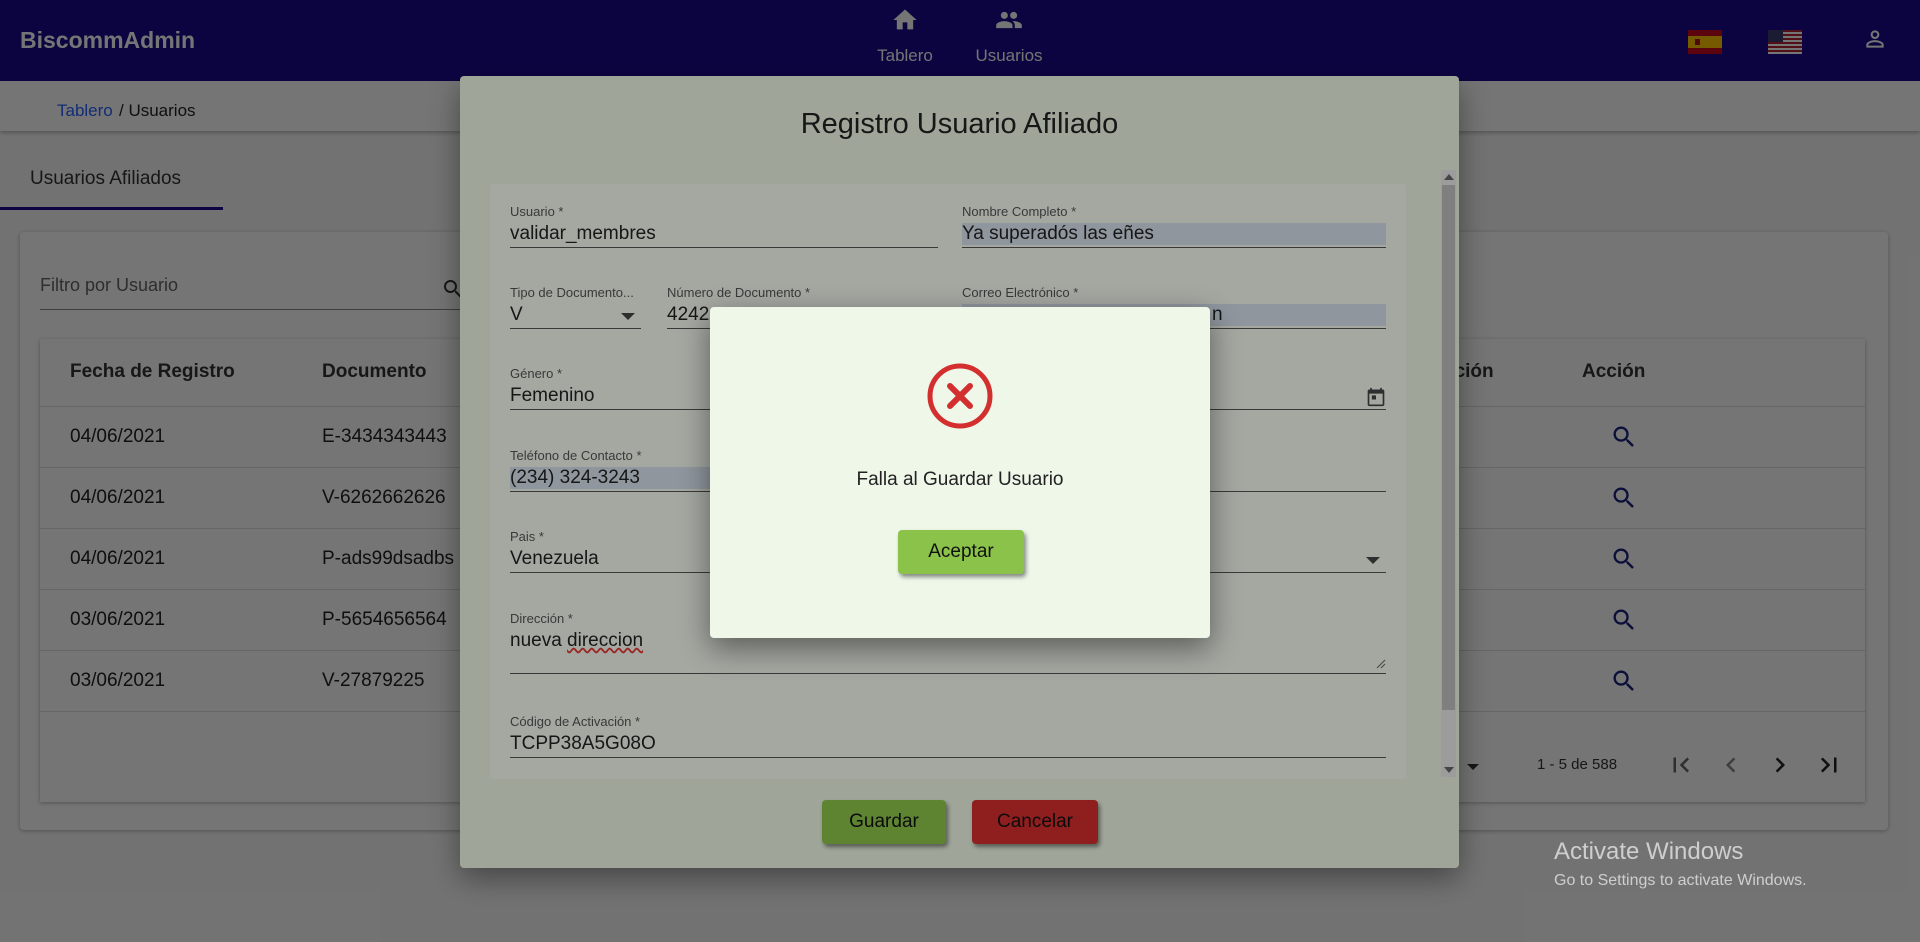 Image resolution: width=1920 pixels, height=942 pixels. What do you see at coordinates (960, 396) in the screenshot?
I see `error-circle-icon` at bounding box center [960, 396].